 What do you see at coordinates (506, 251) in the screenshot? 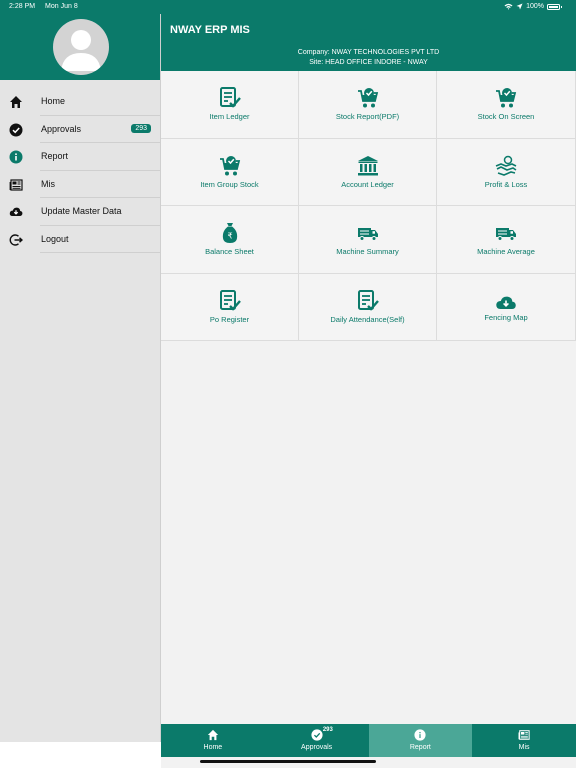
I see `tile-label: Machine Average` at bounding box center [506, 251].